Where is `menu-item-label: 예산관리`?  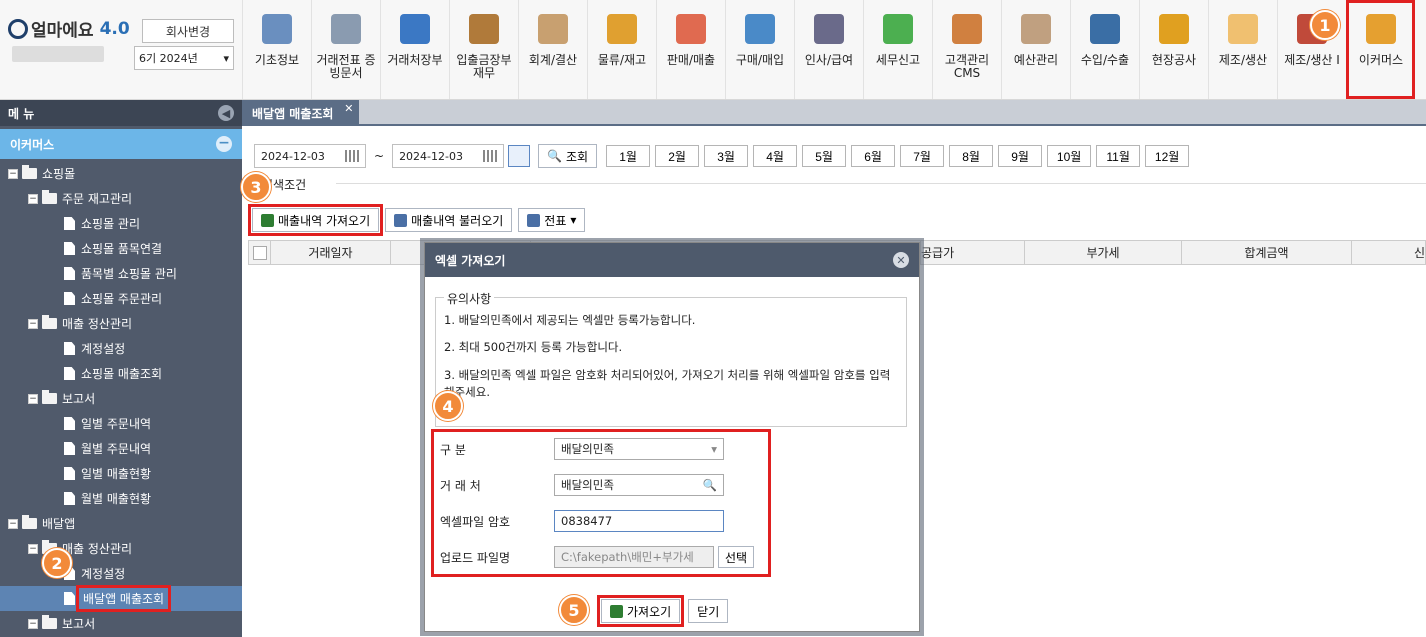 menu-item-label: 예산관리 is located at coordinates (1036, 60).